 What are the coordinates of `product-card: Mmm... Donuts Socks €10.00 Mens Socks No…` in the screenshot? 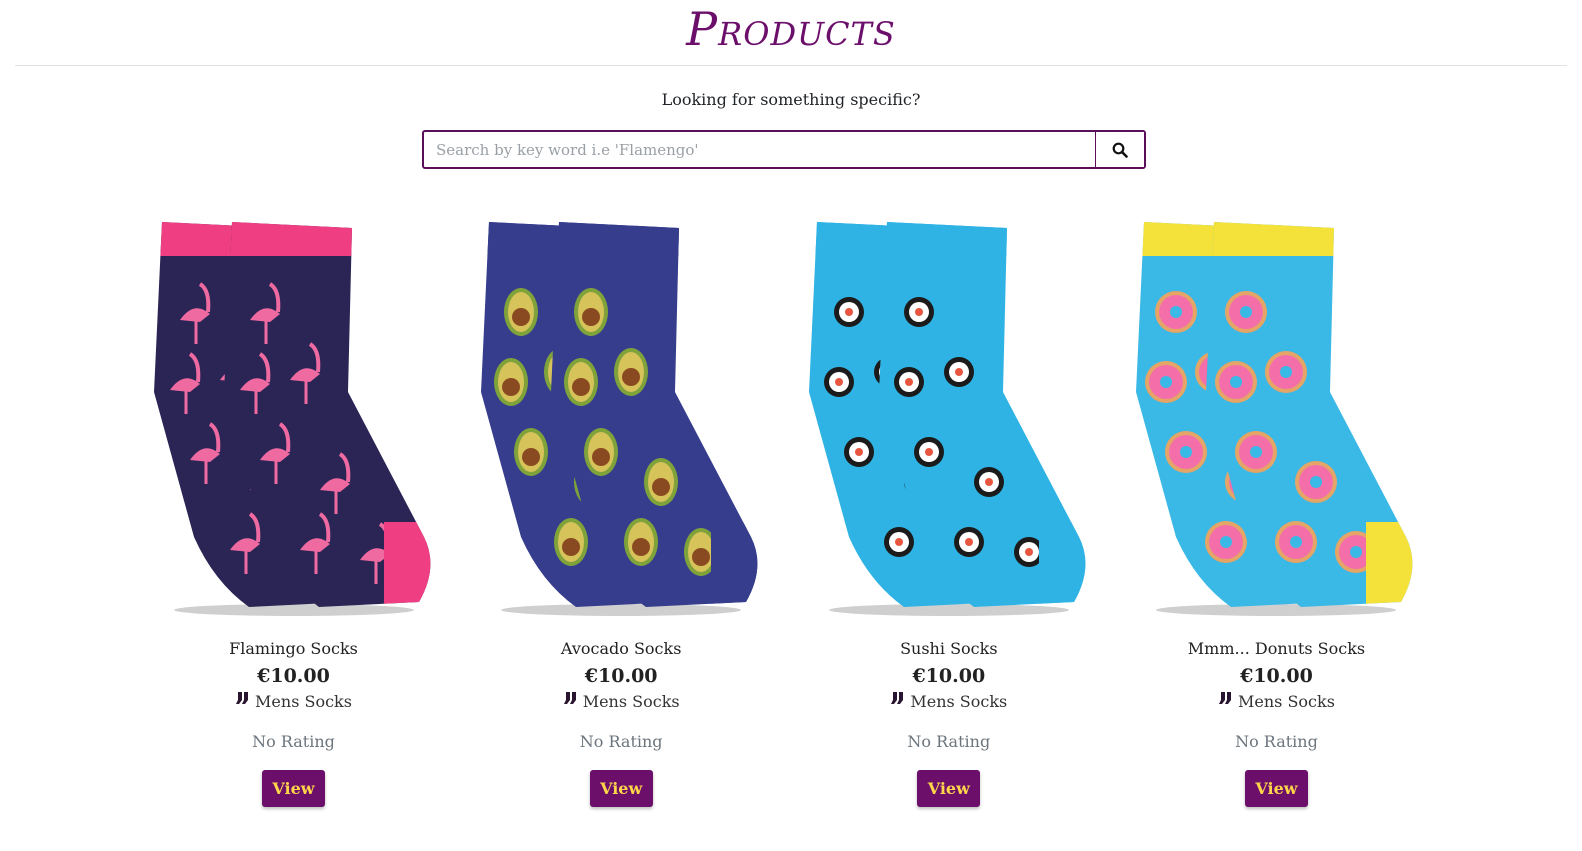 It's located at (1276, 514).